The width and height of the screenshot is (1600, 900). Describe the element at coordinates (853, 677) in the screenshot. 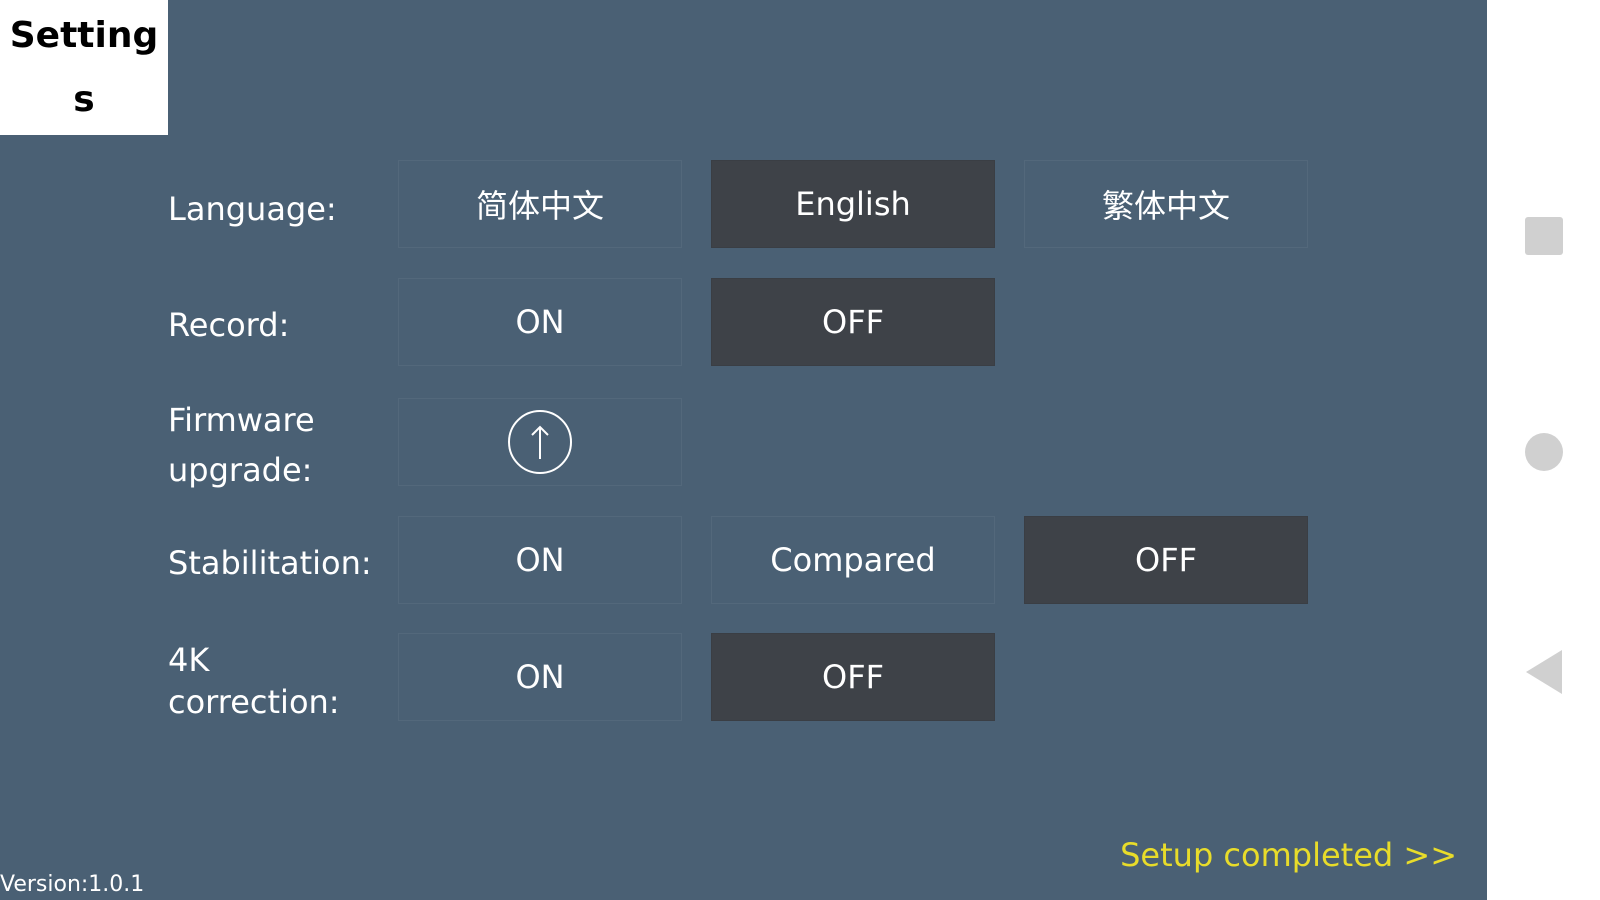

I see `4k-correction-off-button: OFF` at that location.